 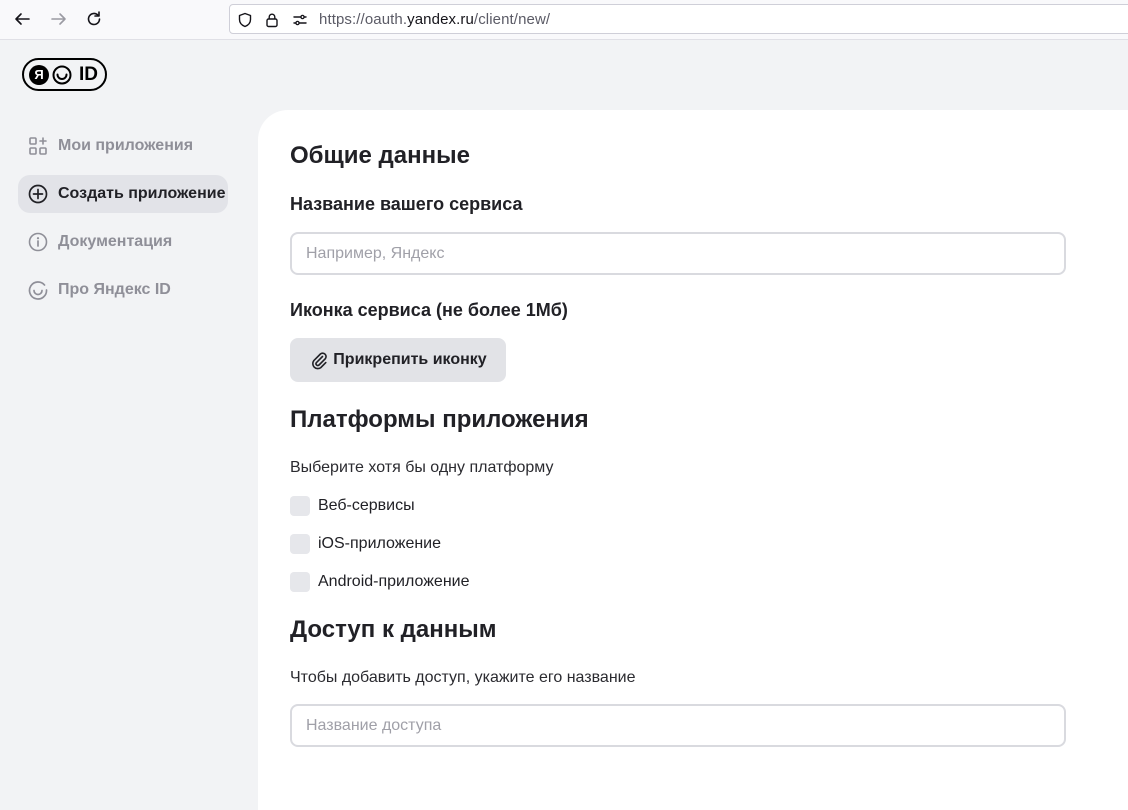 What do you see at coordinates (410, 359) in the screenshot?
I see `attach-icon-button-label: Прикрепить иконку` at bounding box center [410, 359].